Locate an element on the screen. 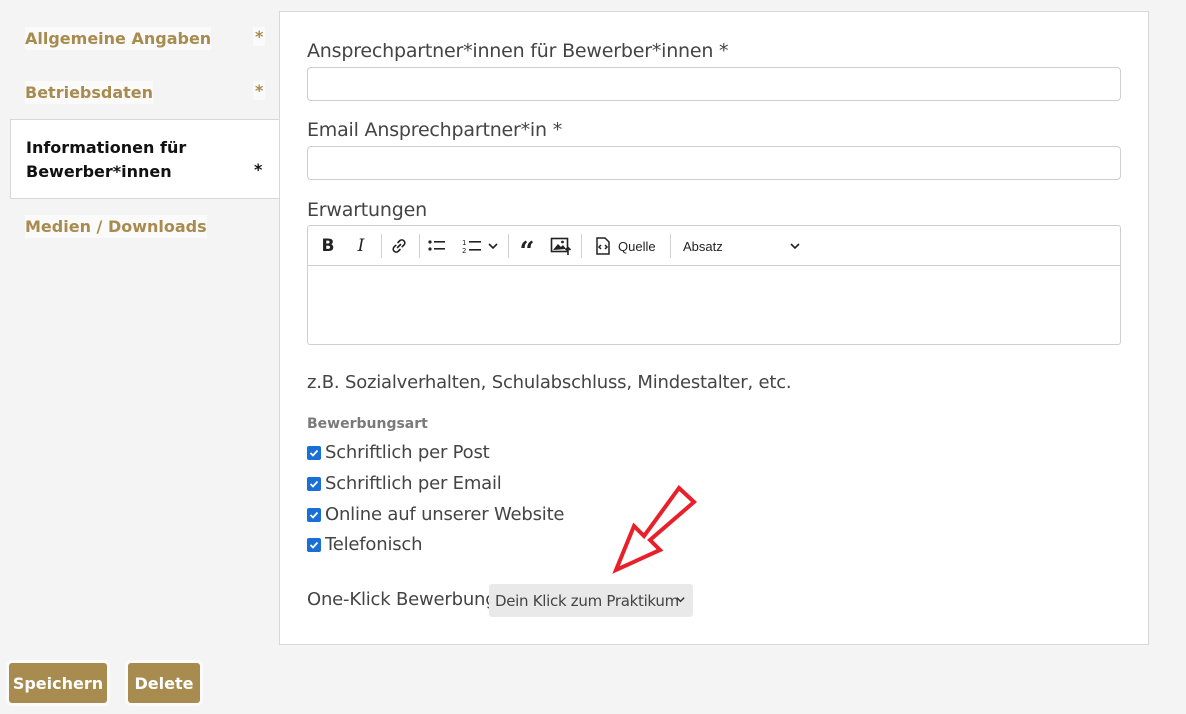  numbered-list-button: 1 2 is located at coordinates (480, 246).